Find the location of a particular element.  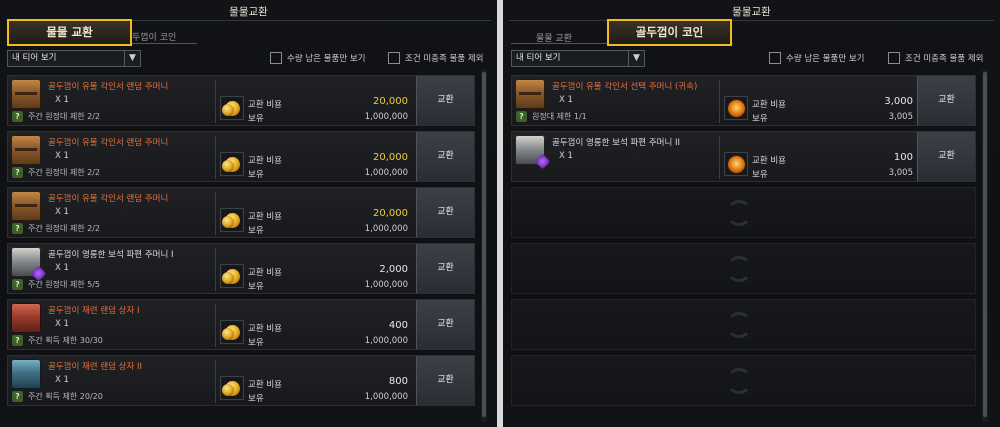

tab-goldtoad-coin: 골두껍이 코인 is located at coordinates (669, 32).